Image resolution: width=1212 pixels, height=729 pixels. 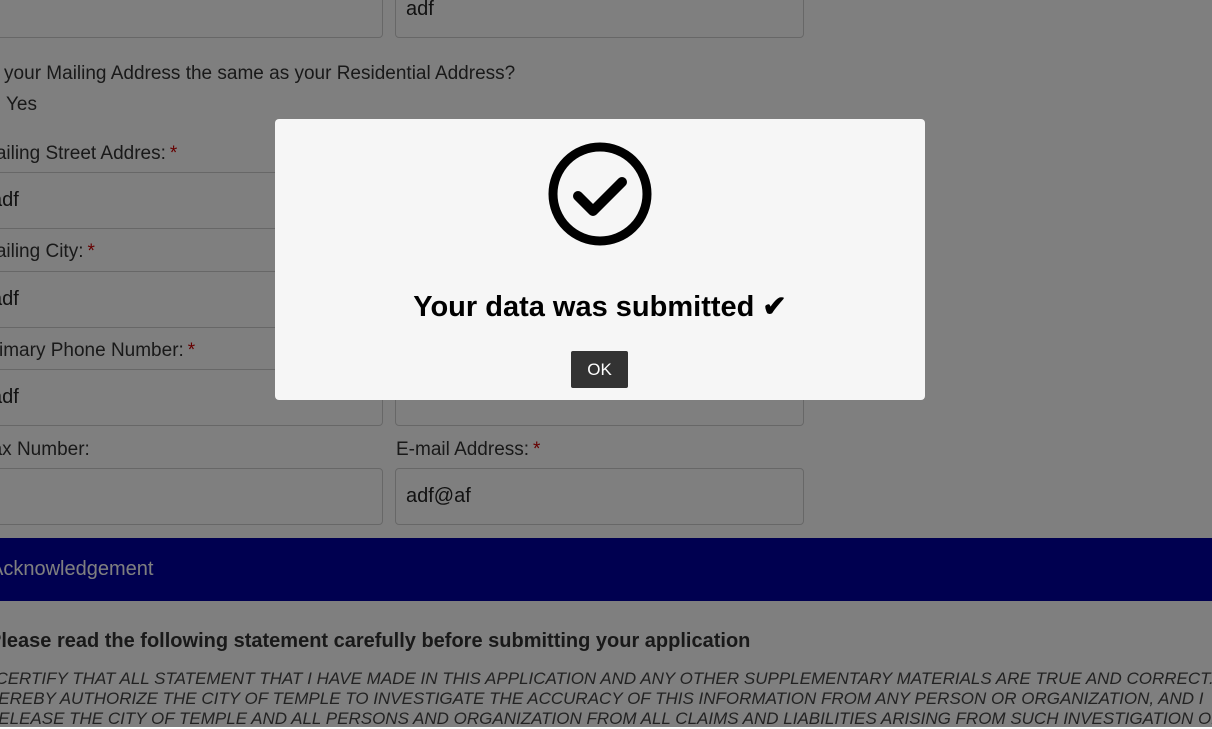 What do you see at coordinates (600, 194) in the screenshot?
I see `check-circle-icon` at bounding box center [600, 194].